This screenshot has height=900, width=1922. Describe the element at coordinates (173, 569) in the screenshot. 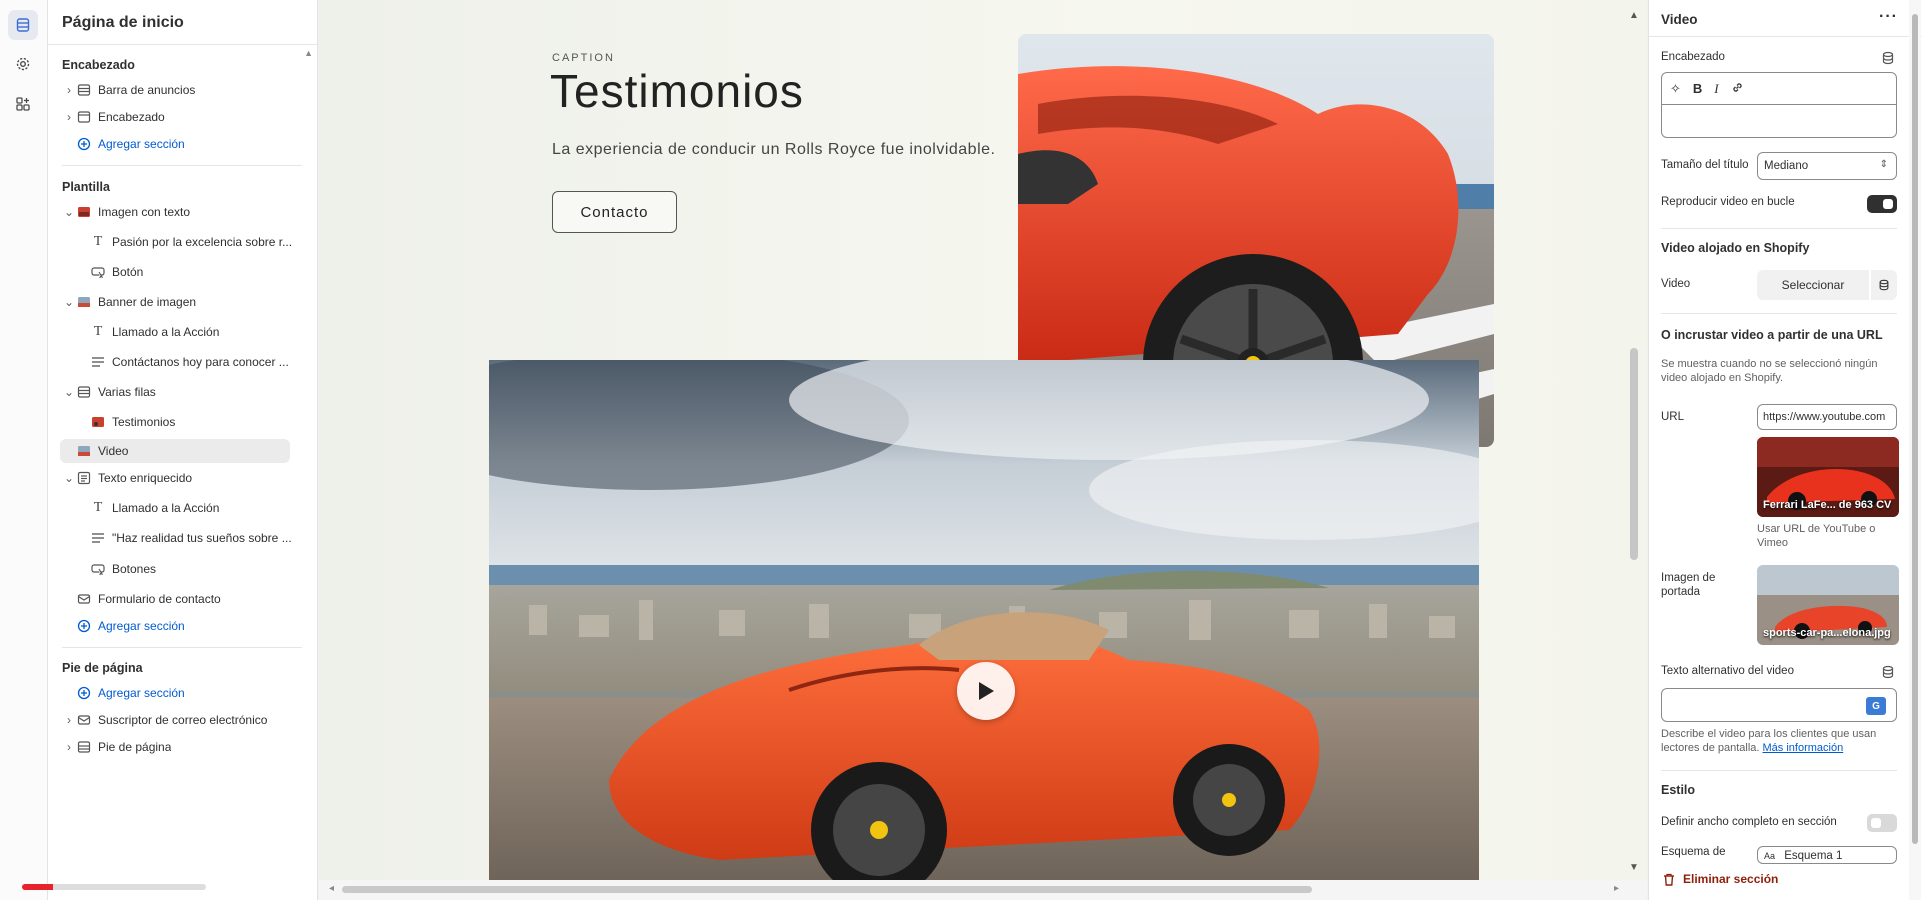

I see `block-item-buttons: Botones` at that location.